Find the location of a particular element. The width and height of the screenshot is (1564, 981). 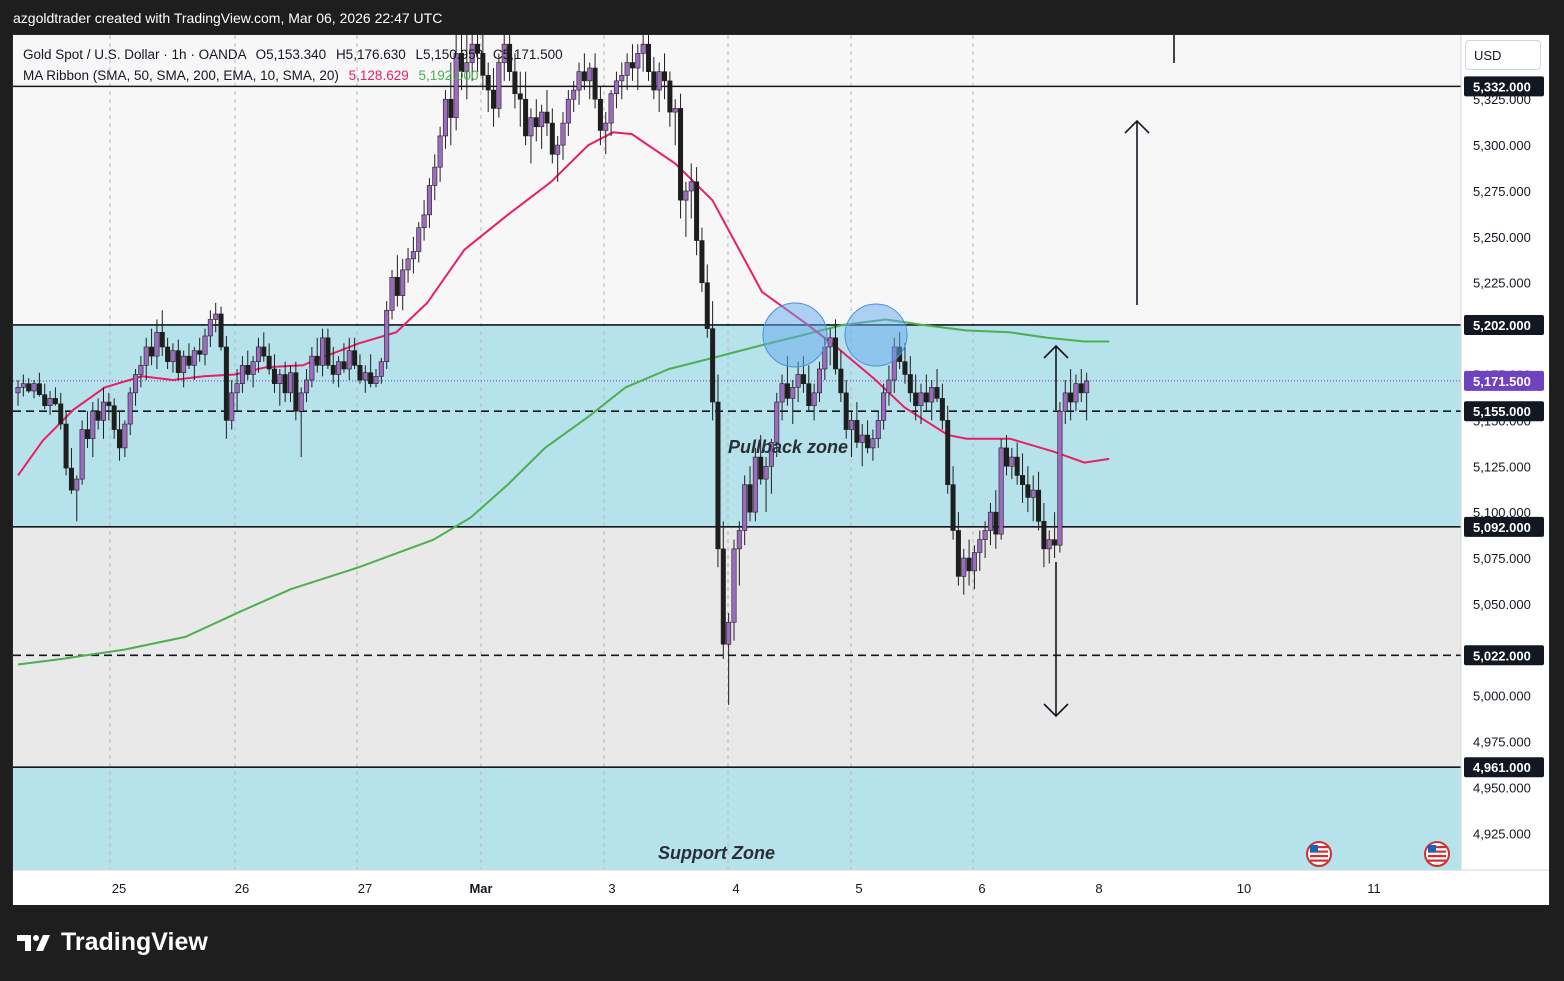

symbol-name: Gold Spot / U.S. Dollar · 1h · OANDA is located at coordinates (134, 54).